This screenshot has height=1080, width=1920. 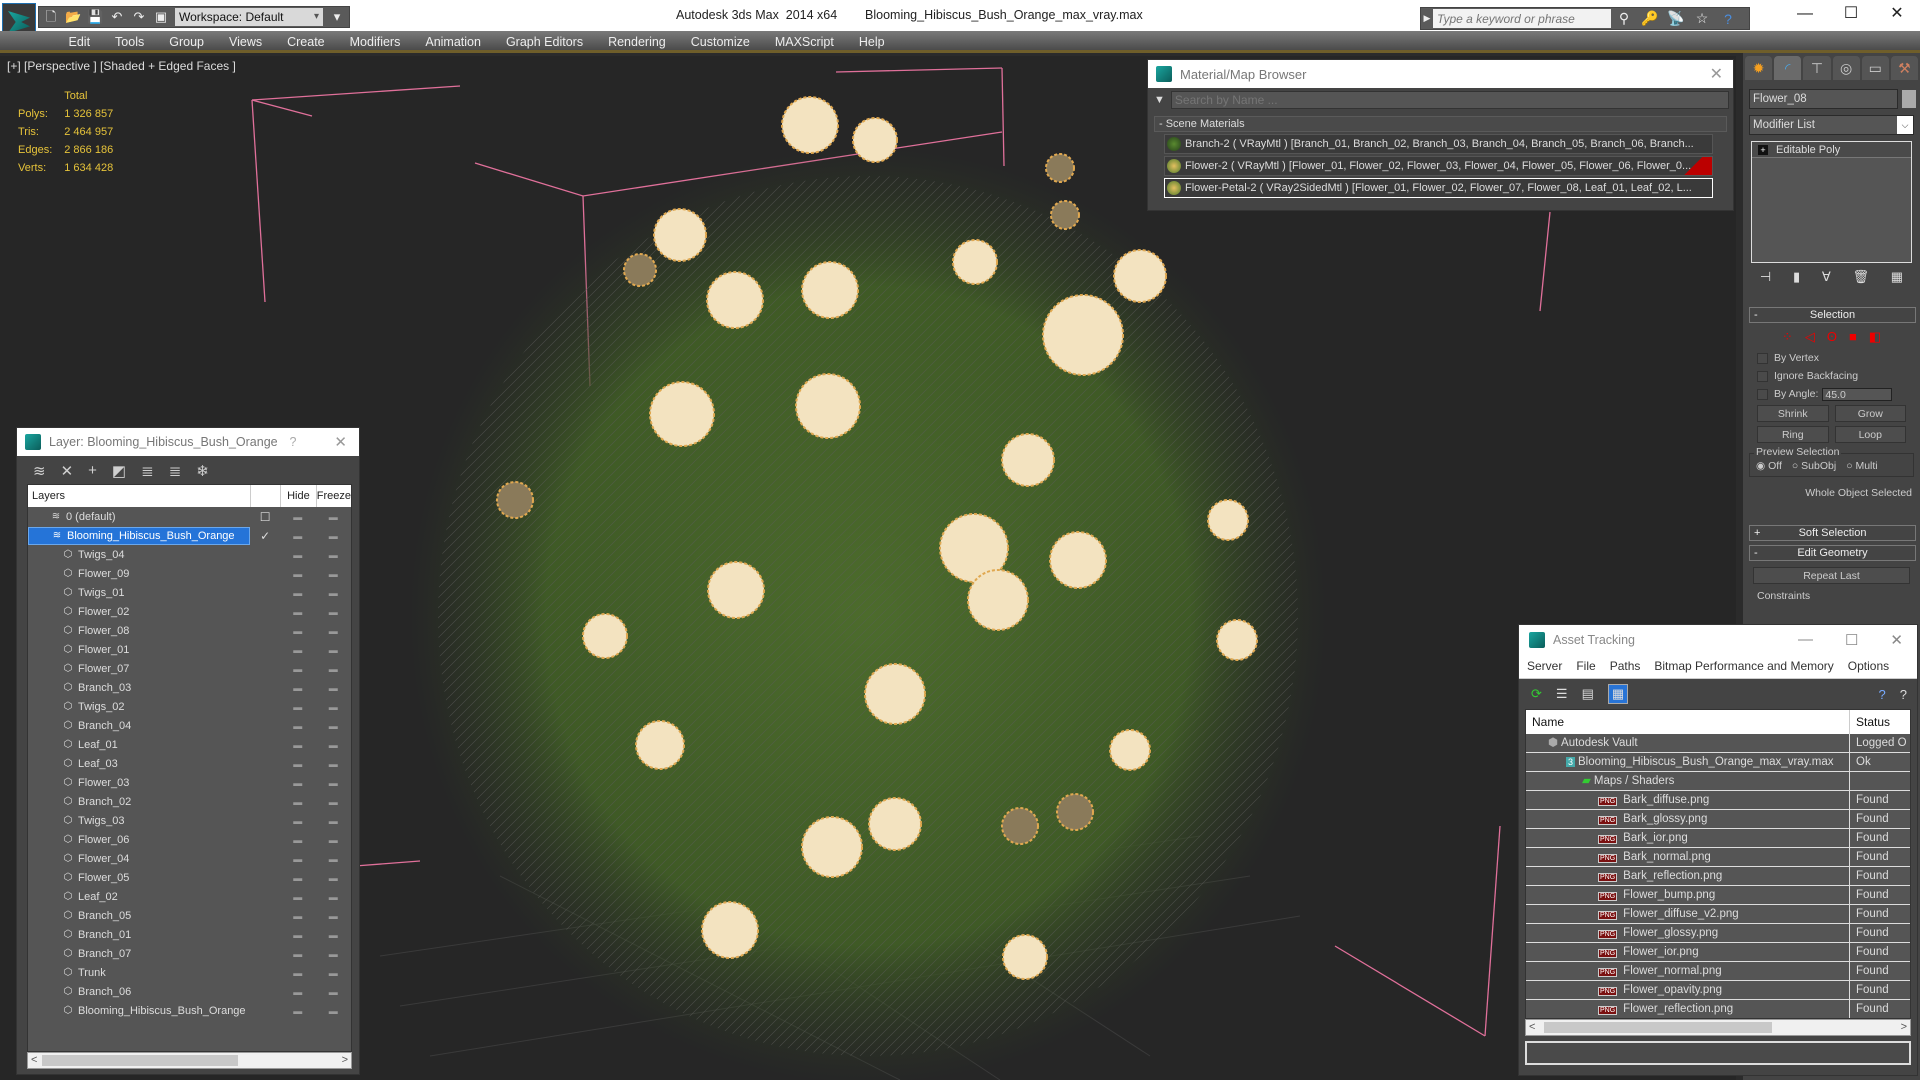 What do you see at coordinates (189, 668) in the screenshot?
I see `layer-object-row: ⬡ Flower_07 ▬ ▬` at bounding box center [189, 668].